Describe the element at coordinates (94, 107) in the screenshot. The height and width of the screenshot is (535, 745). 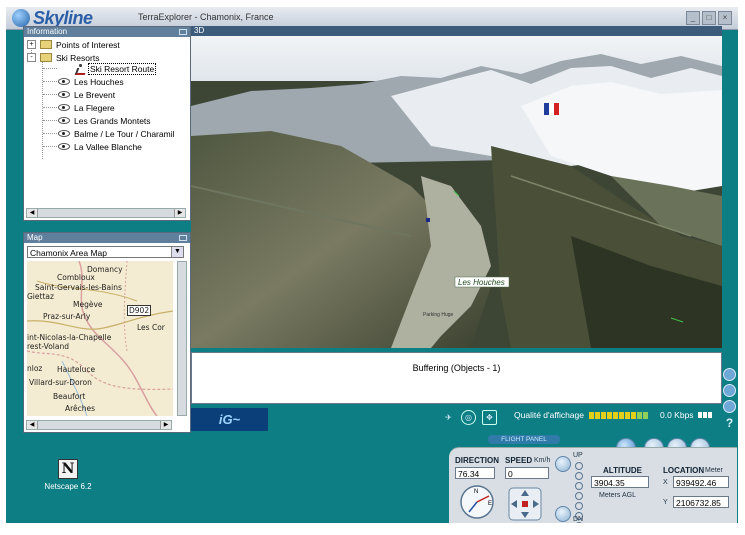
I see `tree-item-label: La Flegere` at that location.